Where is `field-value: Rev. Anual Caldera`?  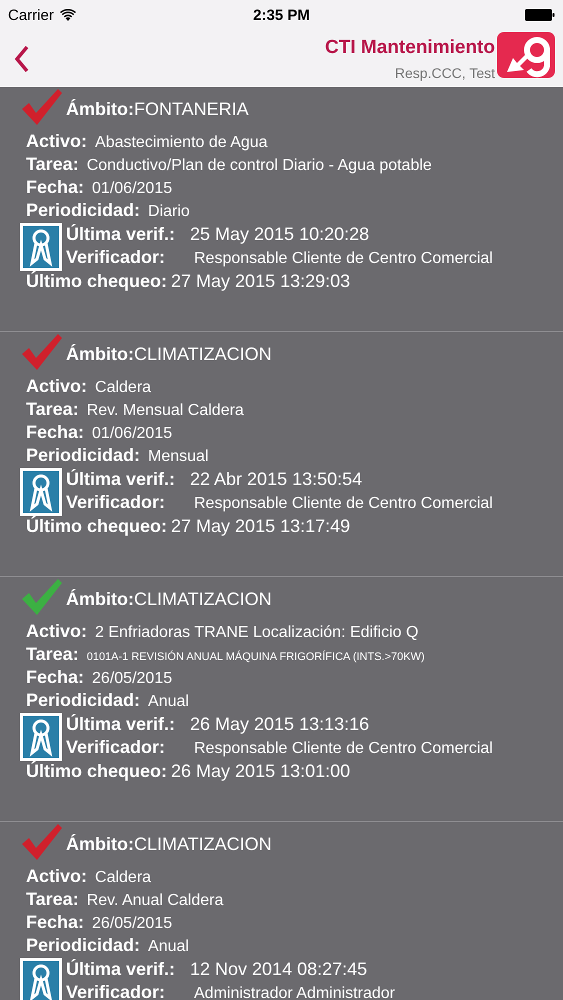
field-value: Rev. Anual Caldera is located at coordinates (155, 901).